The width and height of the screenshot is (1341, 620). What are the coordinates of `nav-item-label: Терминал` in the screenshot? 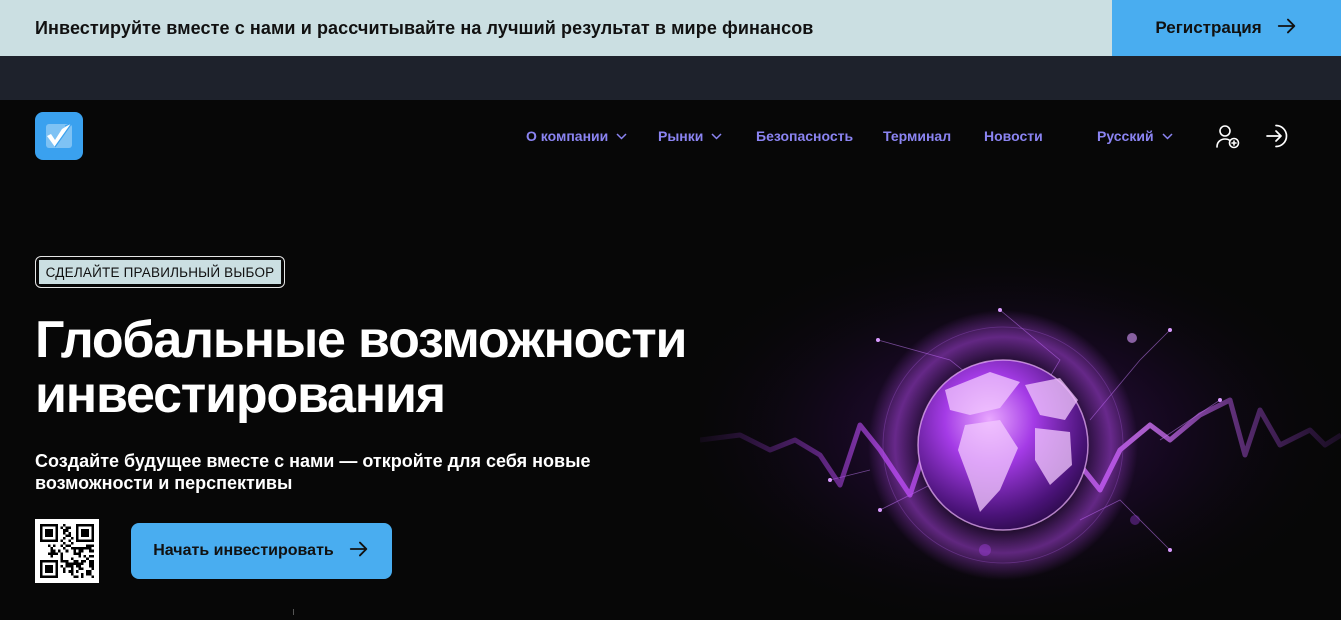 It's located at (917, 136).